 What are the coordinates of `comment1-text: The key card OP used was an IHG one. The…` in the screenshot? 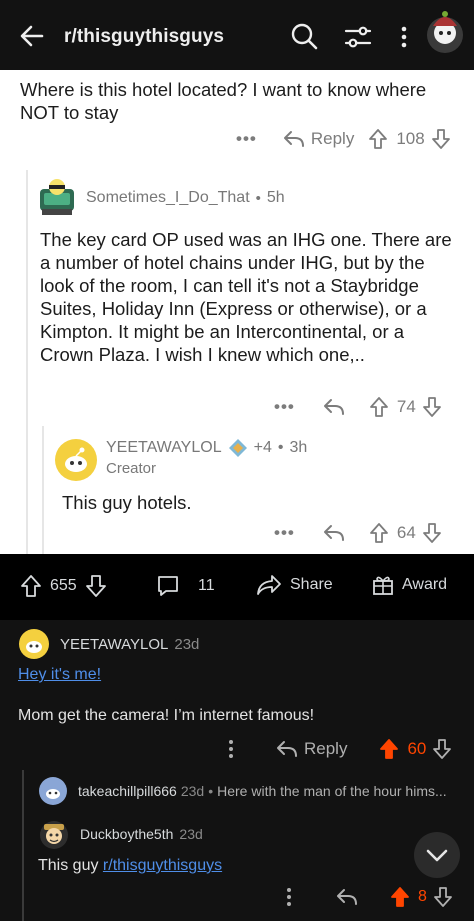 It's located at (246, 297).